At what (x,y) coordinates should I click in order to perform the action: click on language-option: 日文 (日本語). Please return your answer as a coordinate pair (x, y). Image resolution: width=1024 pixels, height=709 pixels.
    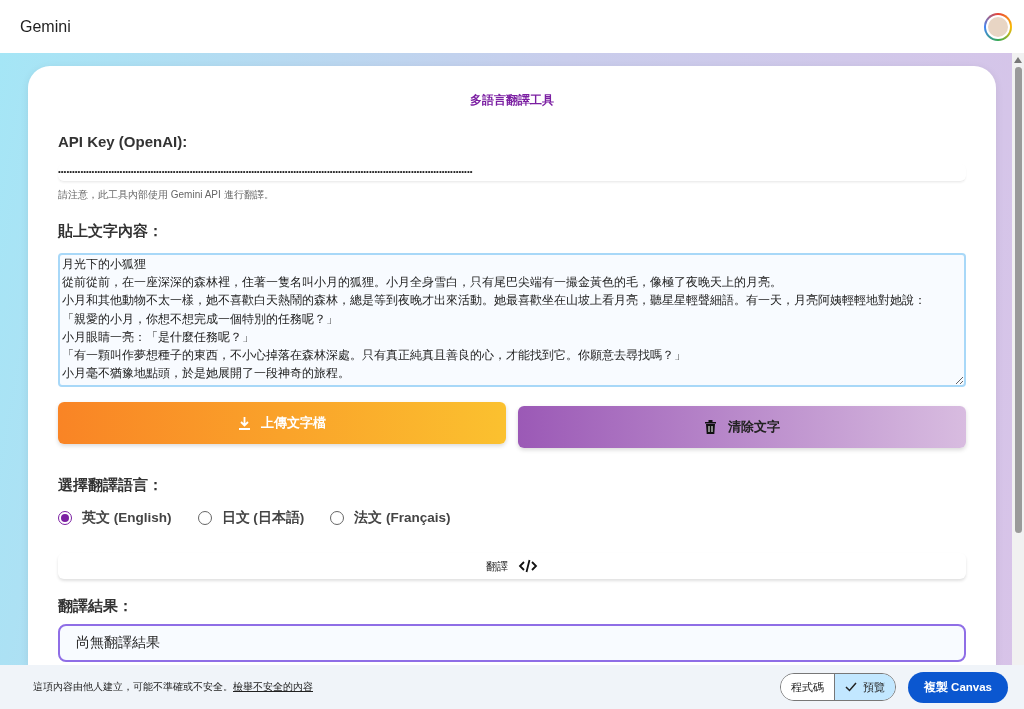
    Looking at the image, I should click on (251, 518).